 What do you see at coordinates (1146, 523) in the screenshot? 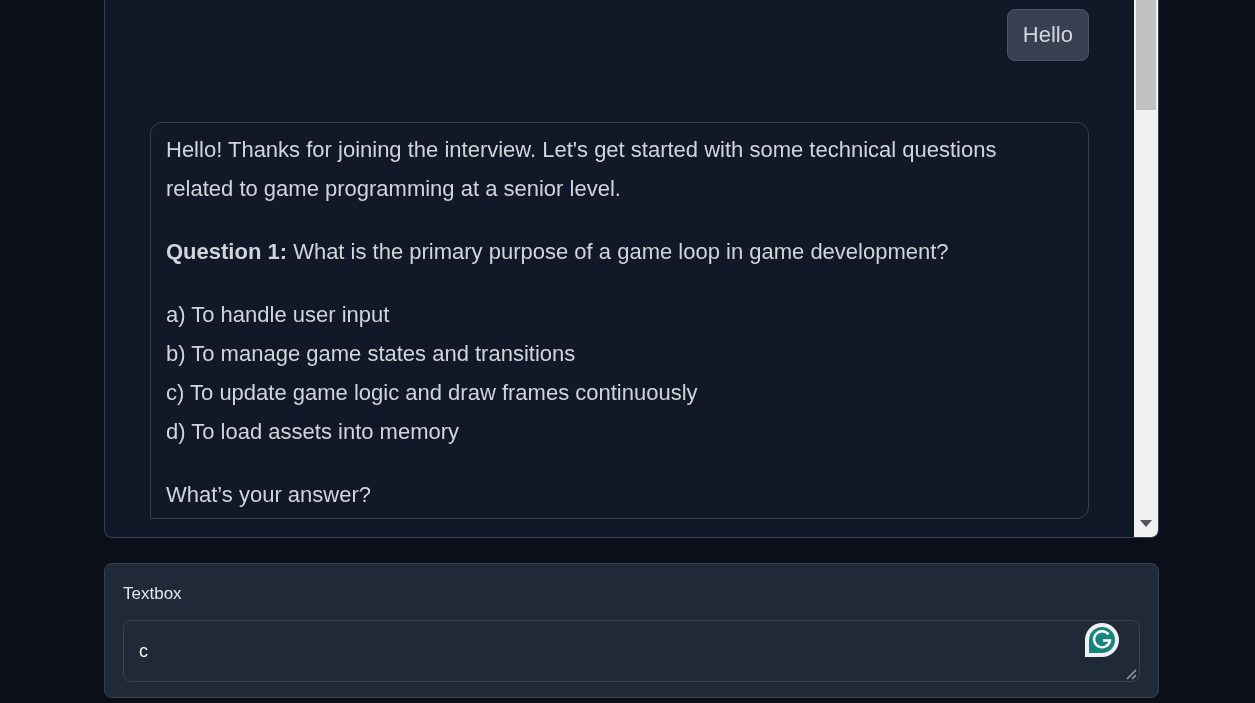
I see `scroll-down-icon` at bounding box center [1146, 523].